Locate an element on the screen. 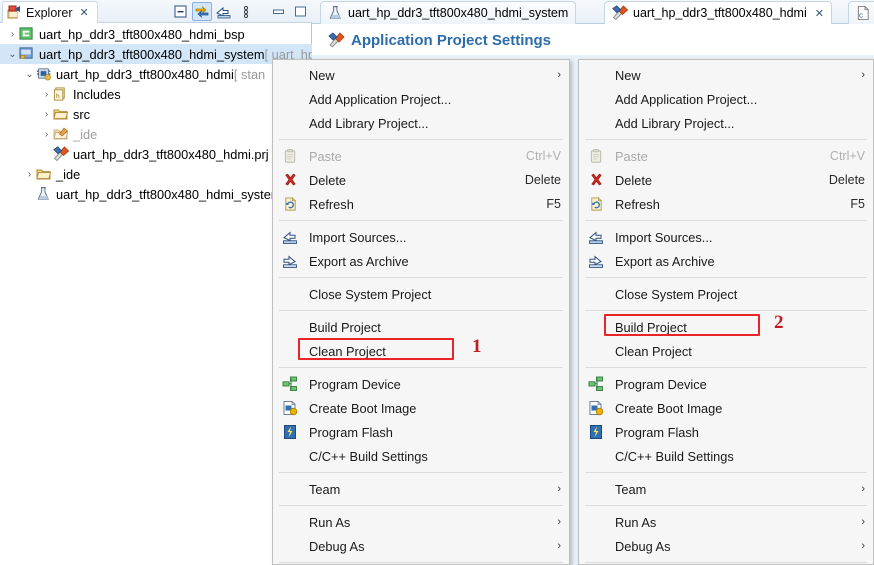 This screenshot has width=874, height=565. paste-icon is located at coordinates (290, 156).